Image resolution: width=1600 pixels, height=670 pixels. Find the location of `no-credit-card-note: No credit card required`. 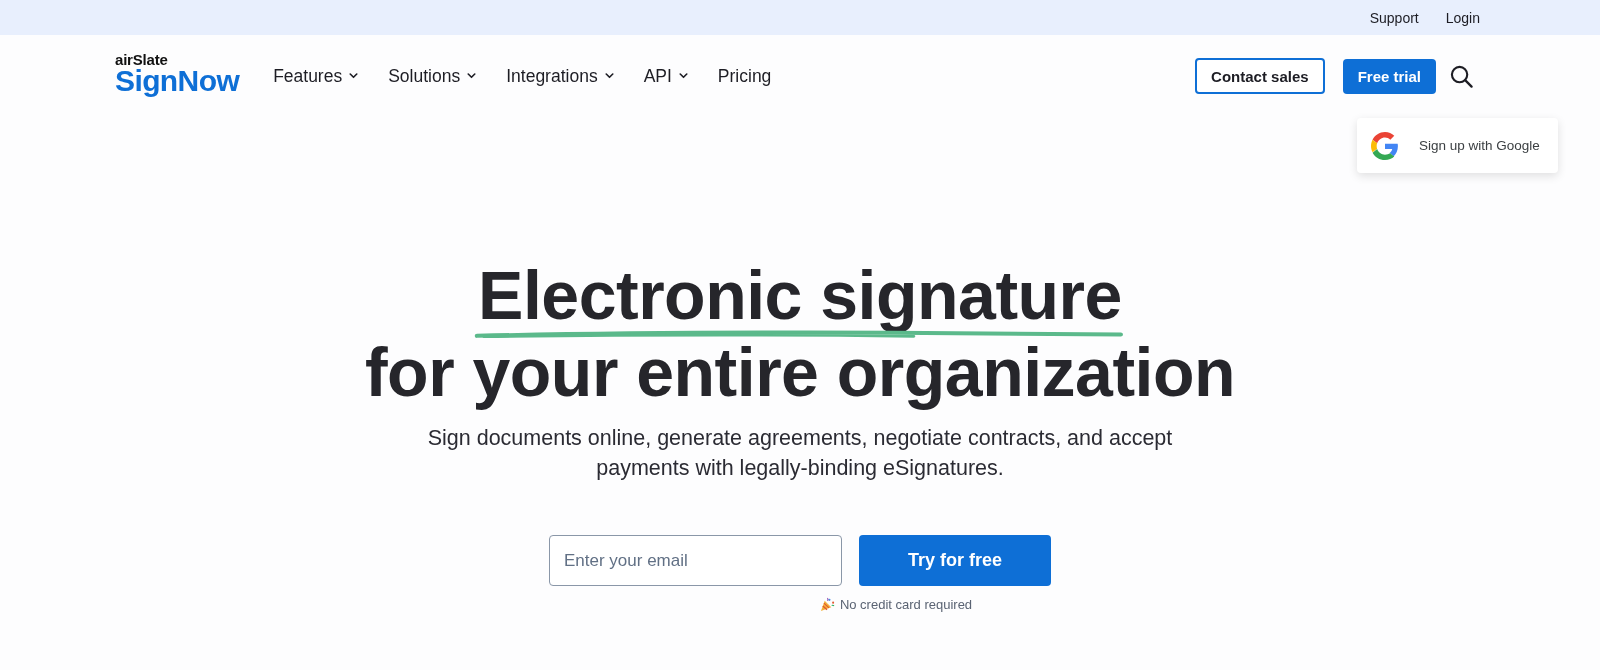

no-credit-card-note: No credit card required is located at coordinates (906, 604).